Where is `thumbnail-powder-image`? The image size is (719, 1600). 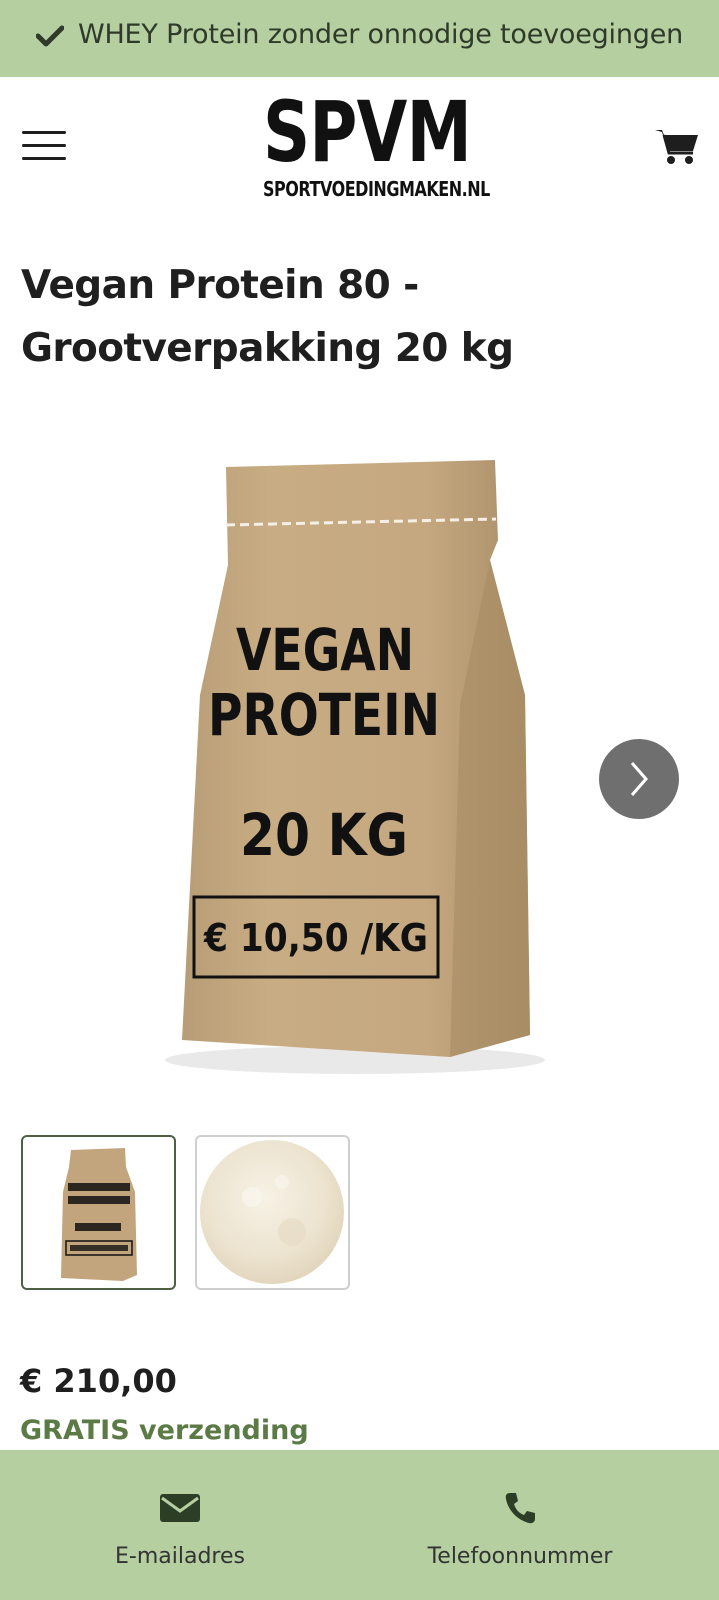 thumbnail-powder-image is located at coordinates (272, 1212).